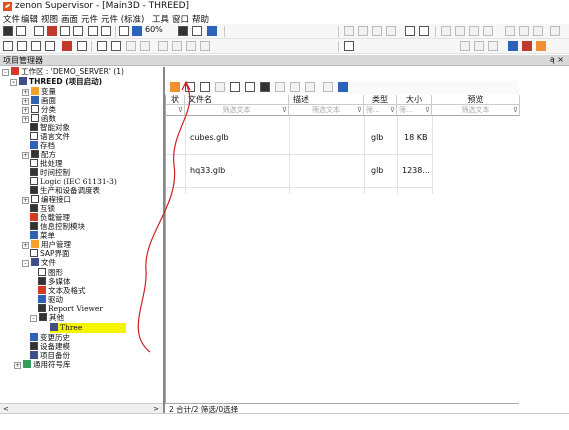  What do you see at coordinates (106, 31) in the screenshot?
I see `redo-icon` at bounding box center [106, 31].